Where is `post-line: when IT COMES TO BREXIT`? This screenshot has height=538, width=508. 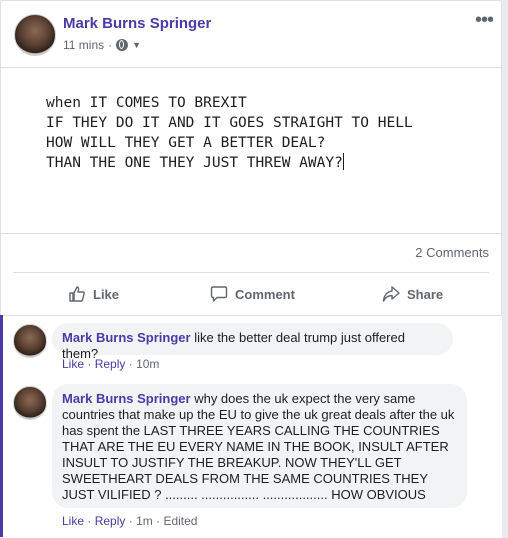
post-line: when IT COMES TO BREXIT is located at coordinates (146, 103).